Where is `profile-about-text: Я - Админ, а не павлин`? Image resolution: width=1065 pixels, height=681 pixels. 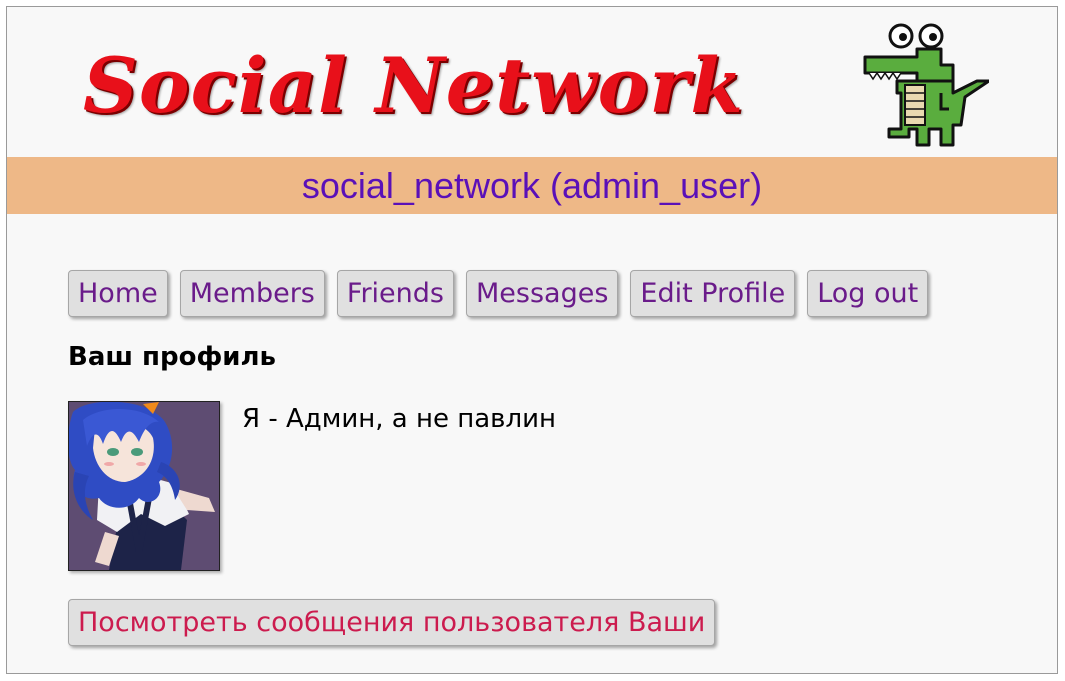
profile-about-text: Я - Админ, а не павлин is located at coordinates (399, 419).